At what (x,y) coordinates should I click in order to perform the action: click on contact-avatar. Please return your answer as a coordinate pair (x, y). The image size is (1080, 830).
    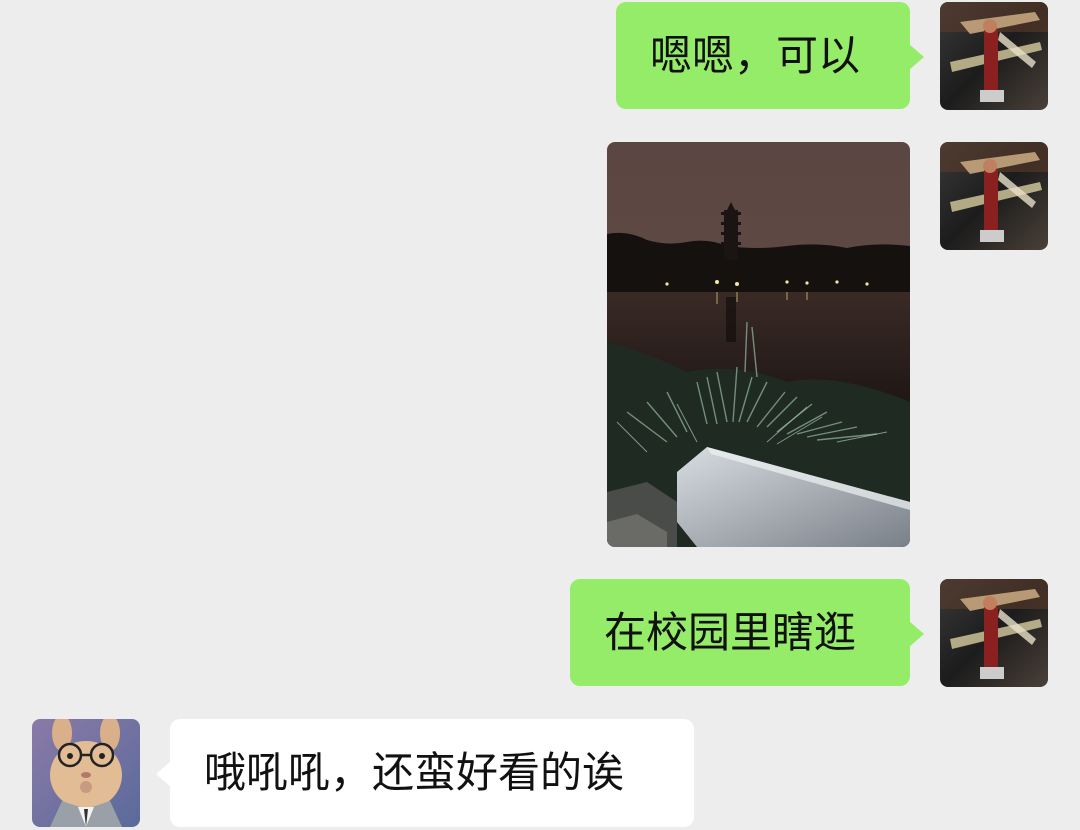
    Looking at the image, I should click on (86, 773).